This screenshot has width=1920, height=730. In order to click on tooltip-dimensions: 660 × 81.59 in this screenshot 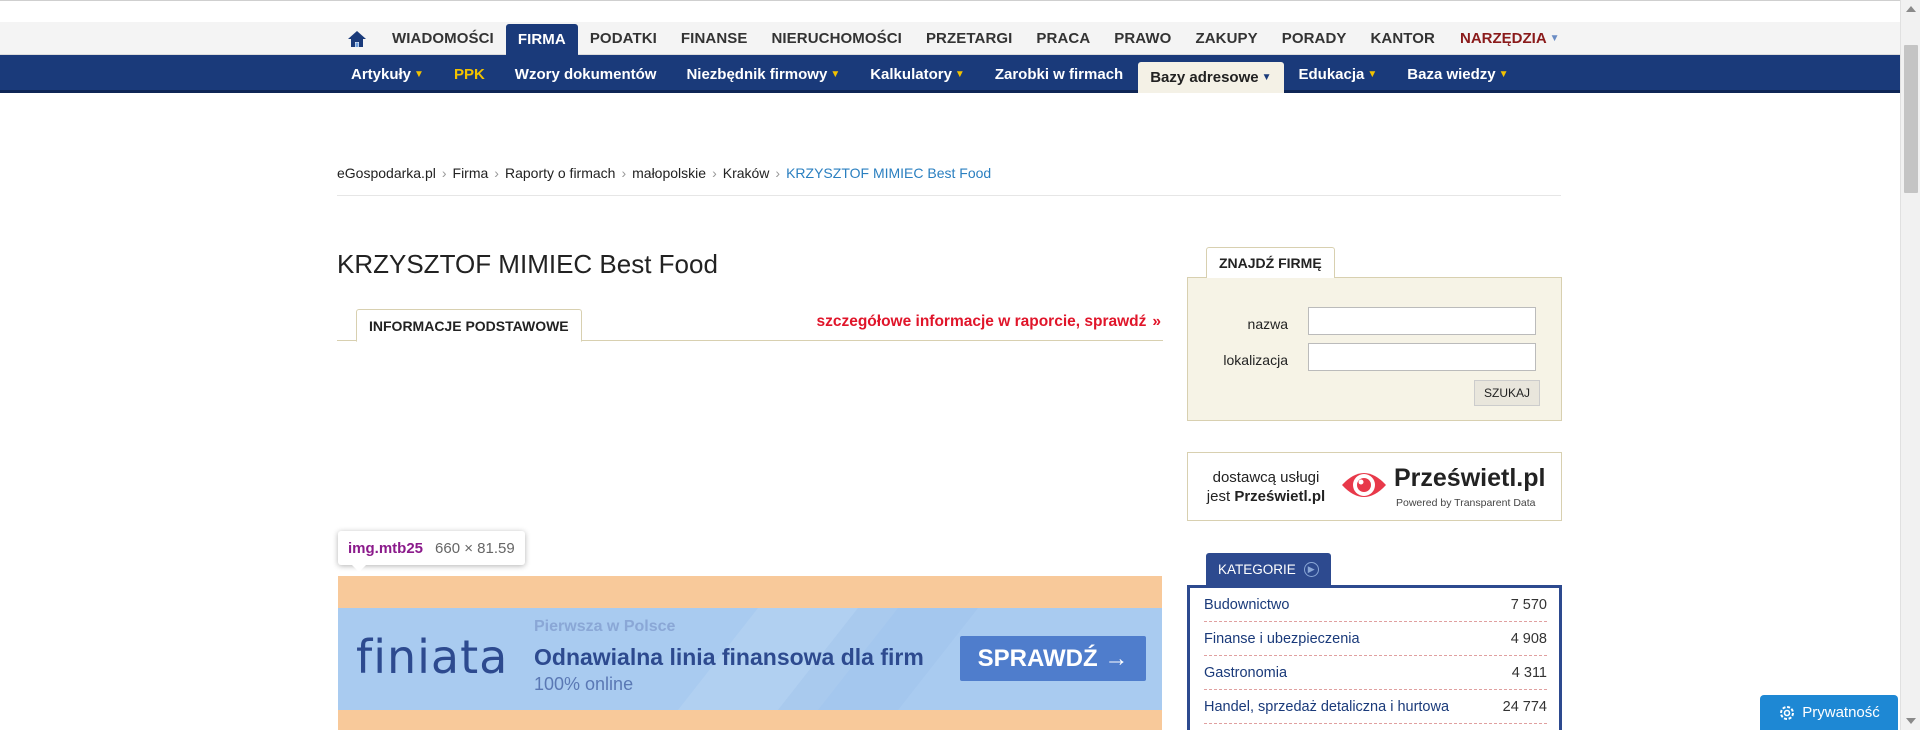, I will do `click(475, 548)`.